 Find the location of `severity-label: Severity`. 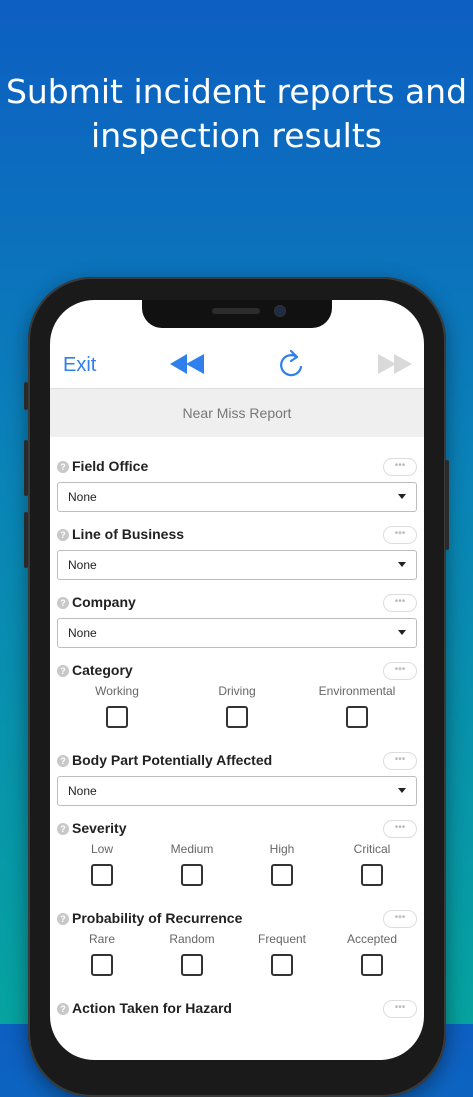

severity-label: Severity is located at coordinates (99, 828).